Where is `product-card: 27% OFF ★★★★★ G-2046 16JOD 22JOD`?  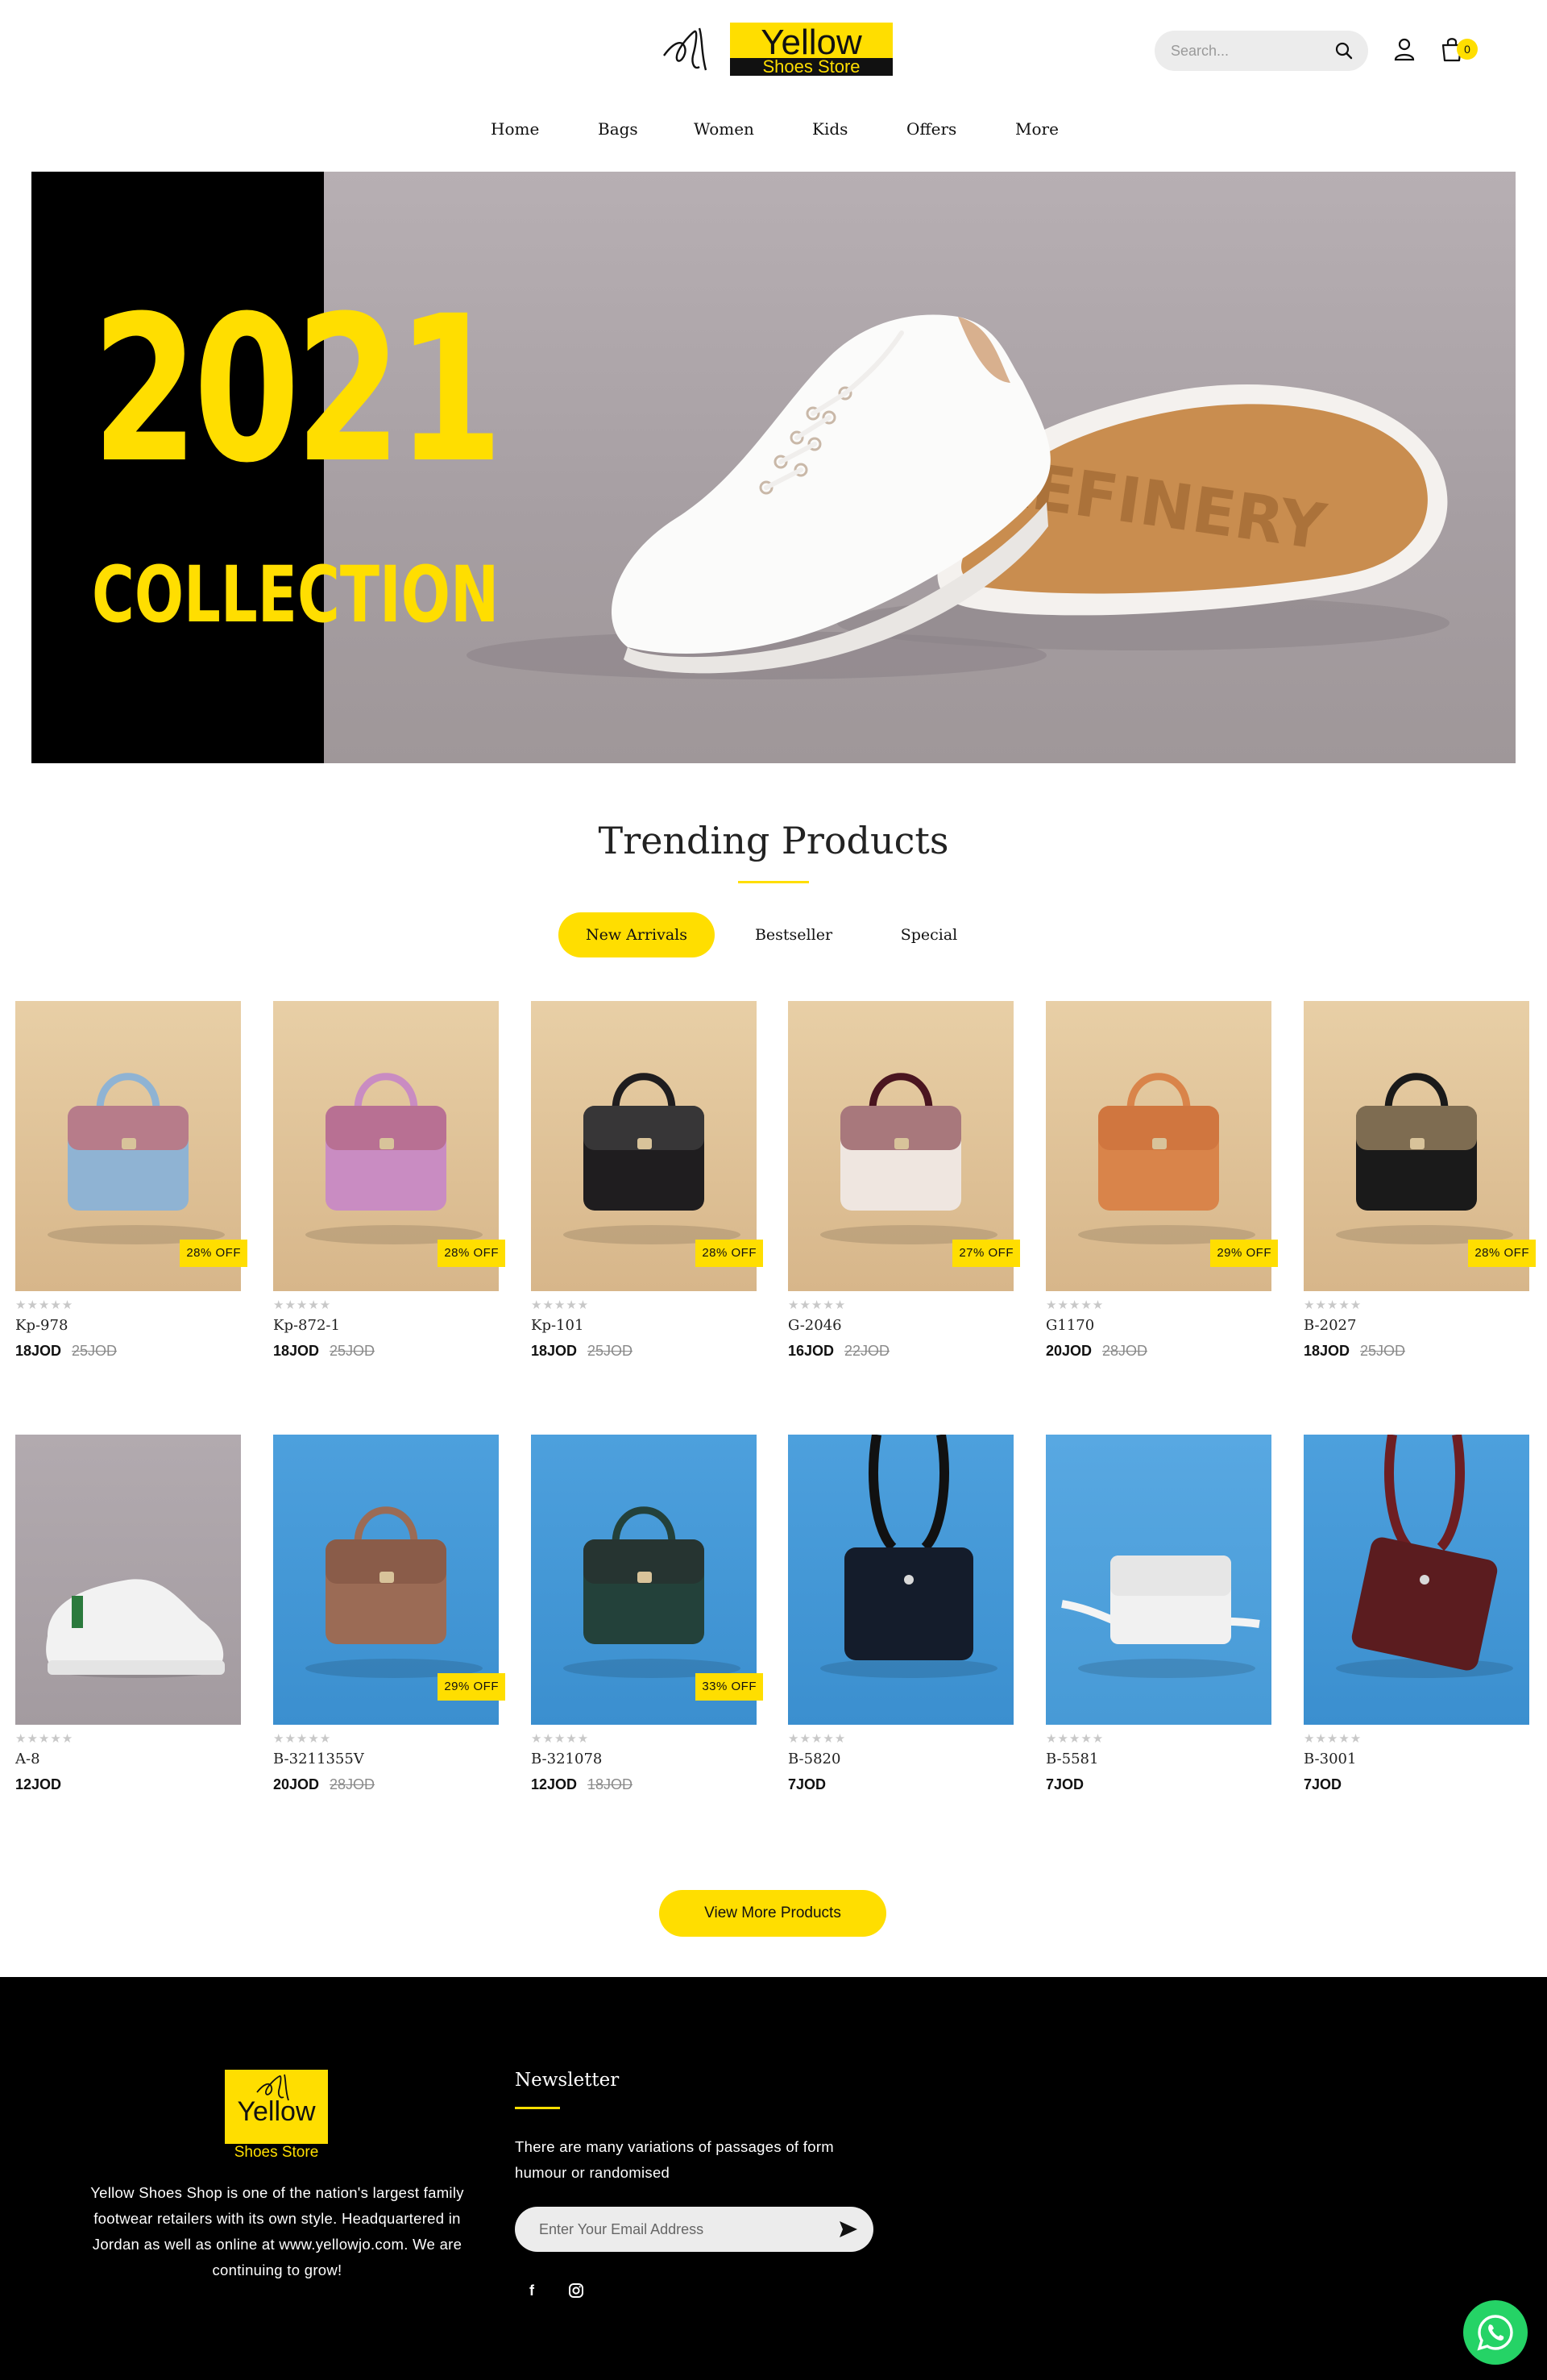
product-card: 27% OFF ★★★★★ G-2046 16JOD 22JOD is located at coordinates (904, 1180).